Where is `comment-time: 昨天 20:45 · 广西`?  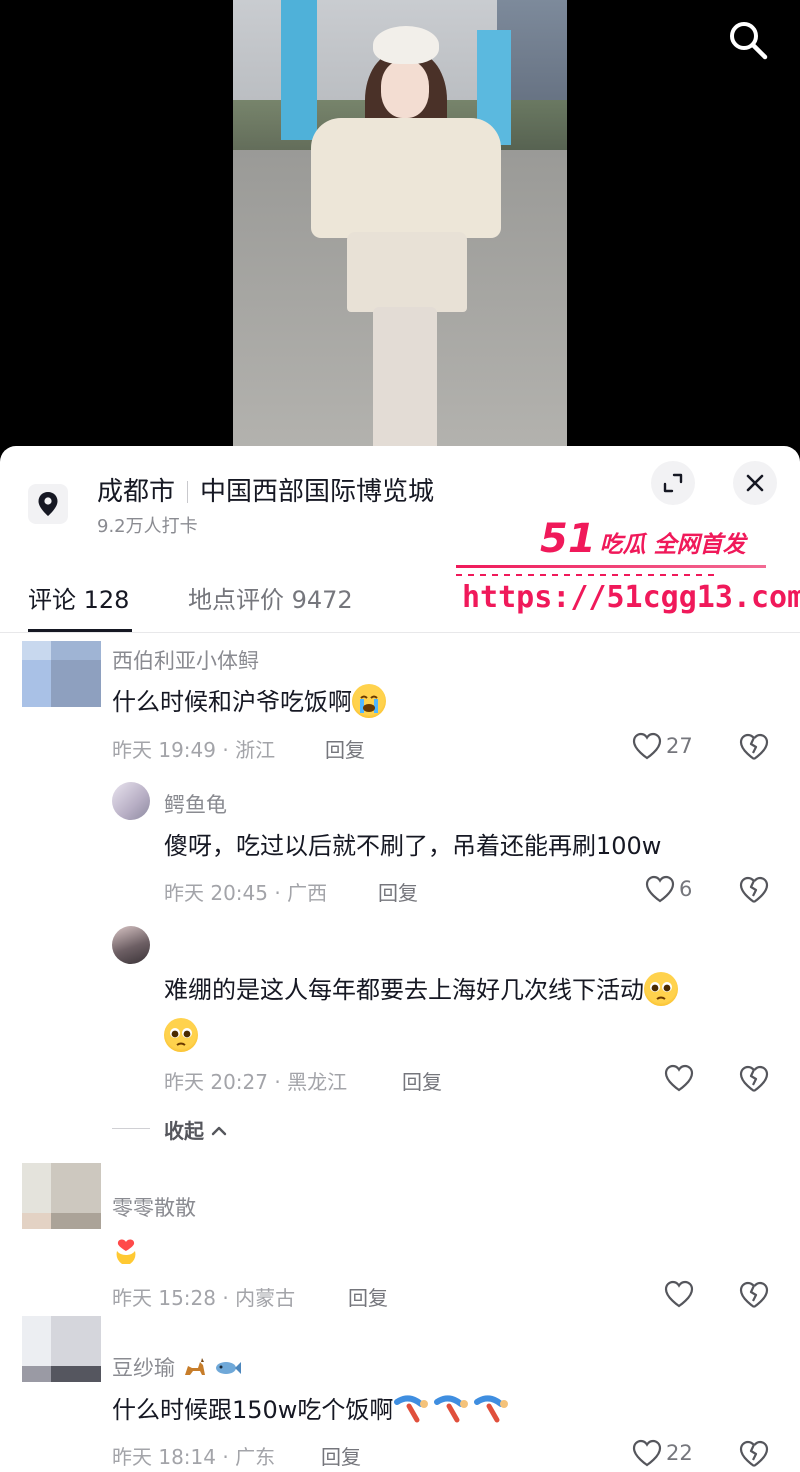
comment-time: 昨天 20:45 · 广西 is located at coordinates (246, 893).